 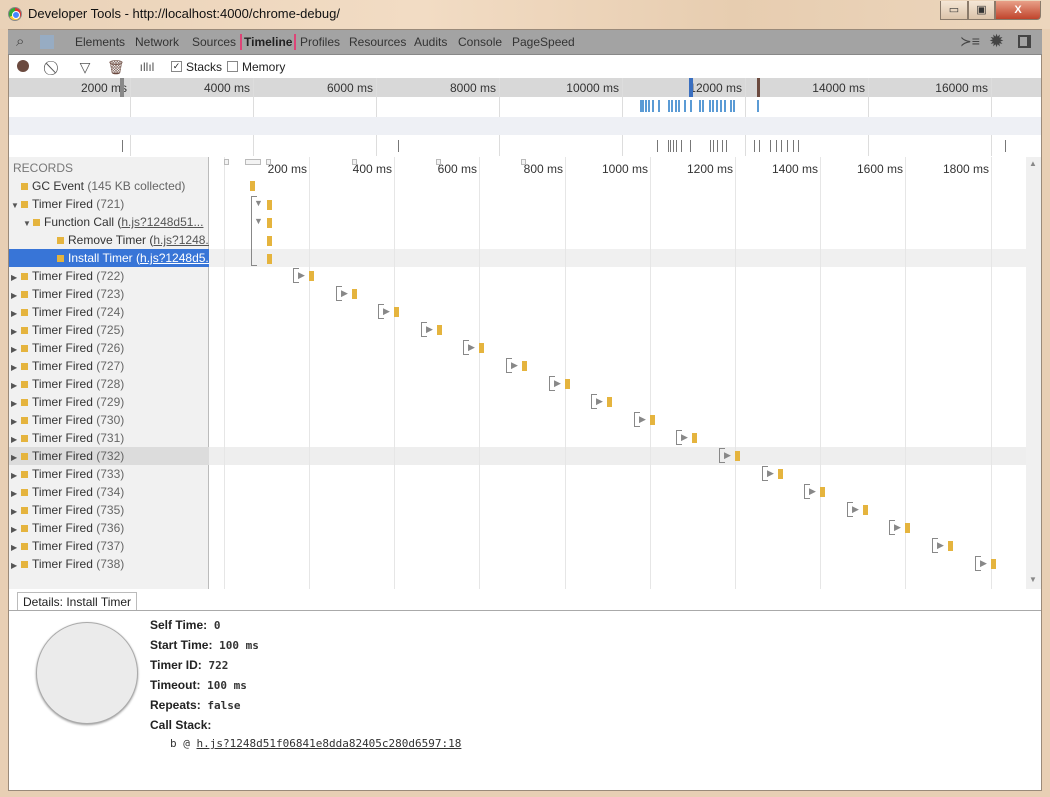 I want to click on record-row: ▶ Timer Fired (736), so click(x=109, y=528).